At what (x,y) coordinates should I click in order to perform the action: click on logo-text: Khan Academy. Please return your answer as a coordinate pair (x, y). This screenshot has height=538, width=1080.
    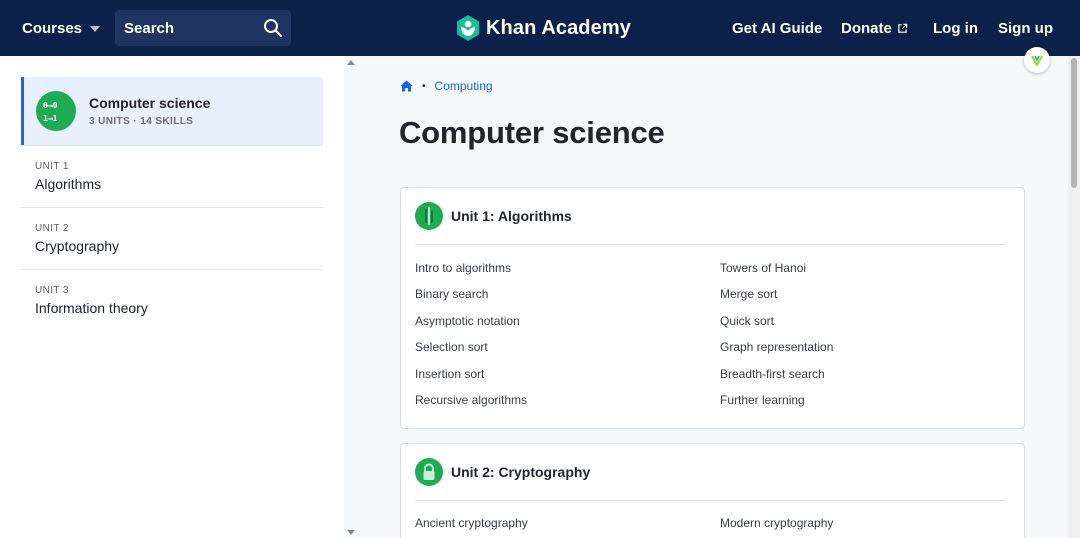
    Looking at the image, I should click on (558, 27).